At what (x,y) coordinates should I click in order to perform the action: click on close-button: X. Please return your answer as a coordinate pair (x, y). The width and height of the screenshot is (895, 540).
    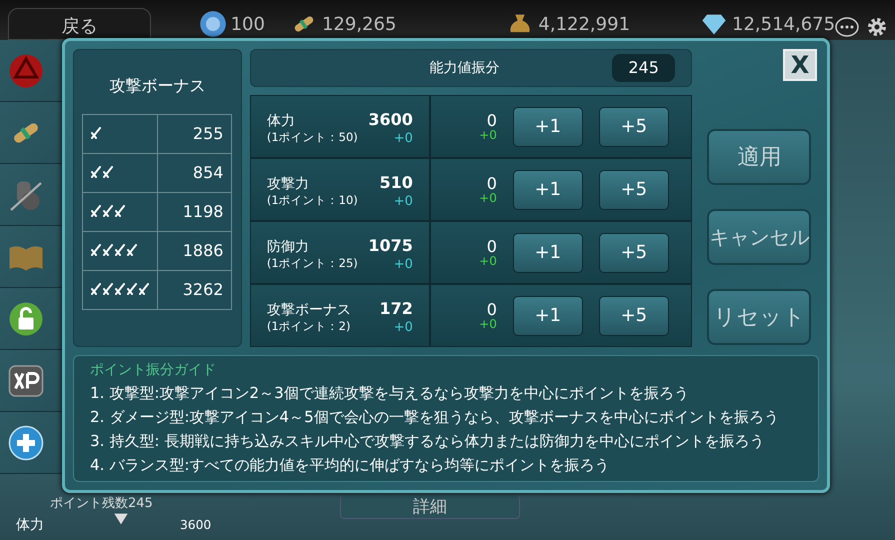
    Looking at the image, I should click on (800, 65).